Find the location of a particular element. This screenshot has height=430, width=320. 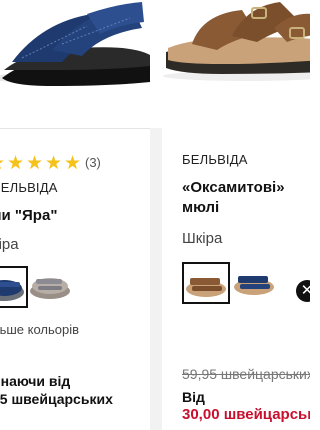

product-title: ли "Яра" is located at coordinates (28, 215).